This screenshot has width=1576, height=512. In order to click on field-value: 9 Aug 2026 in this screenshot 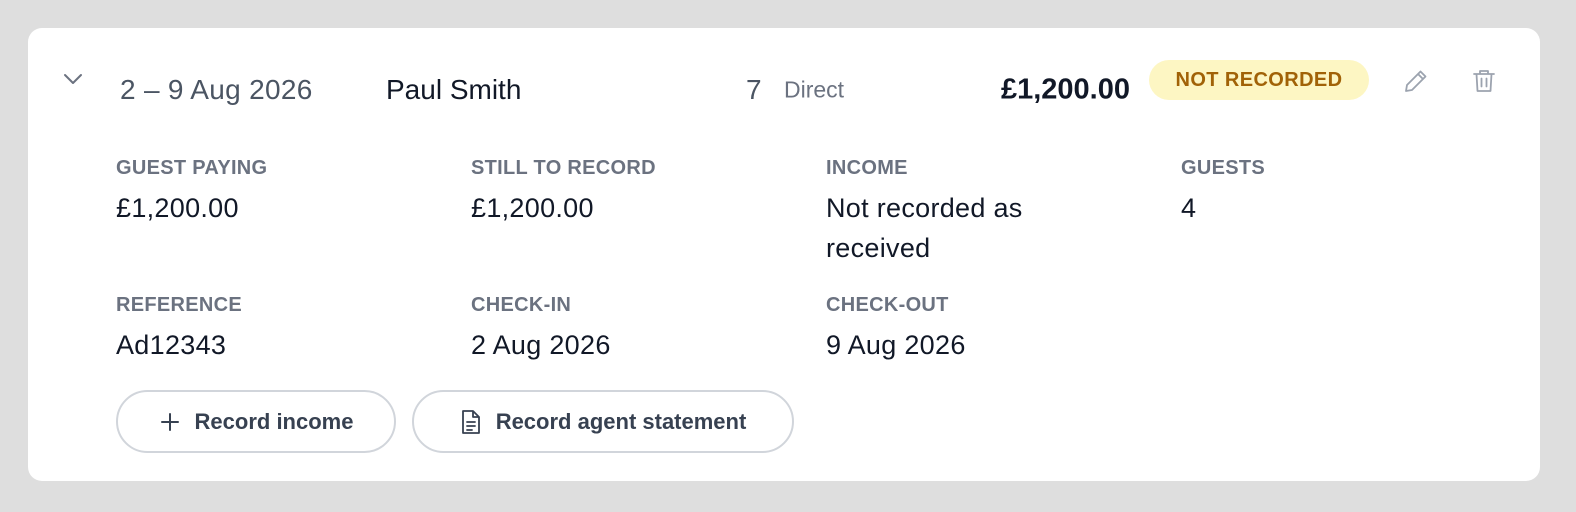, I will do `click(896, 345)`.